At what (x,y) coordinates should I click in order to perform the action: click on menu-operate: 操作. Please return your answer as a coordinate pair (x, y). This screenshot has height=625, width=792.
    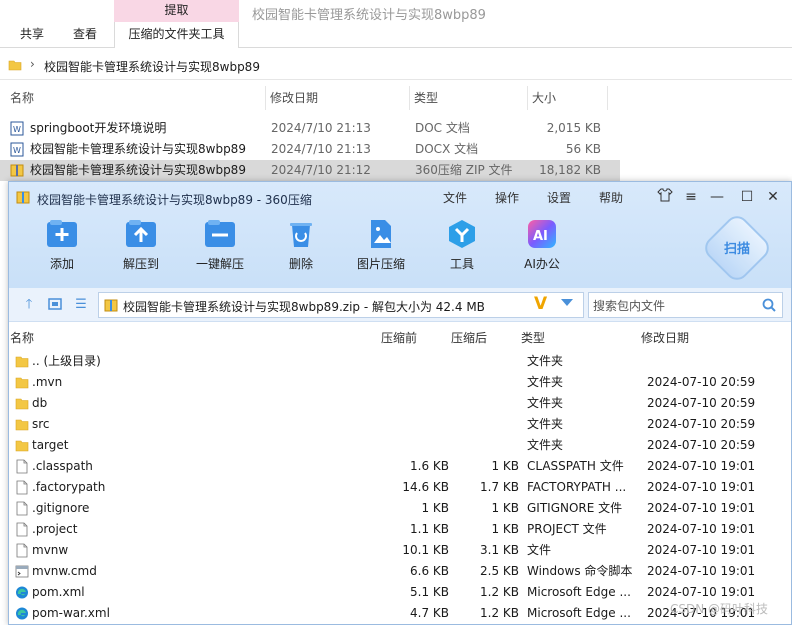
    Looking at the image, I should click on (507, 197).